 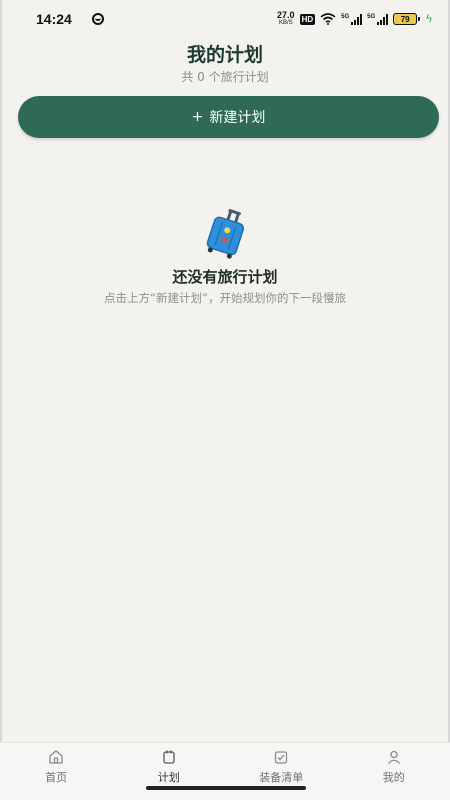 I want to click on empty-state-title: 还没有旅行计划, so click(x=225, y=277).